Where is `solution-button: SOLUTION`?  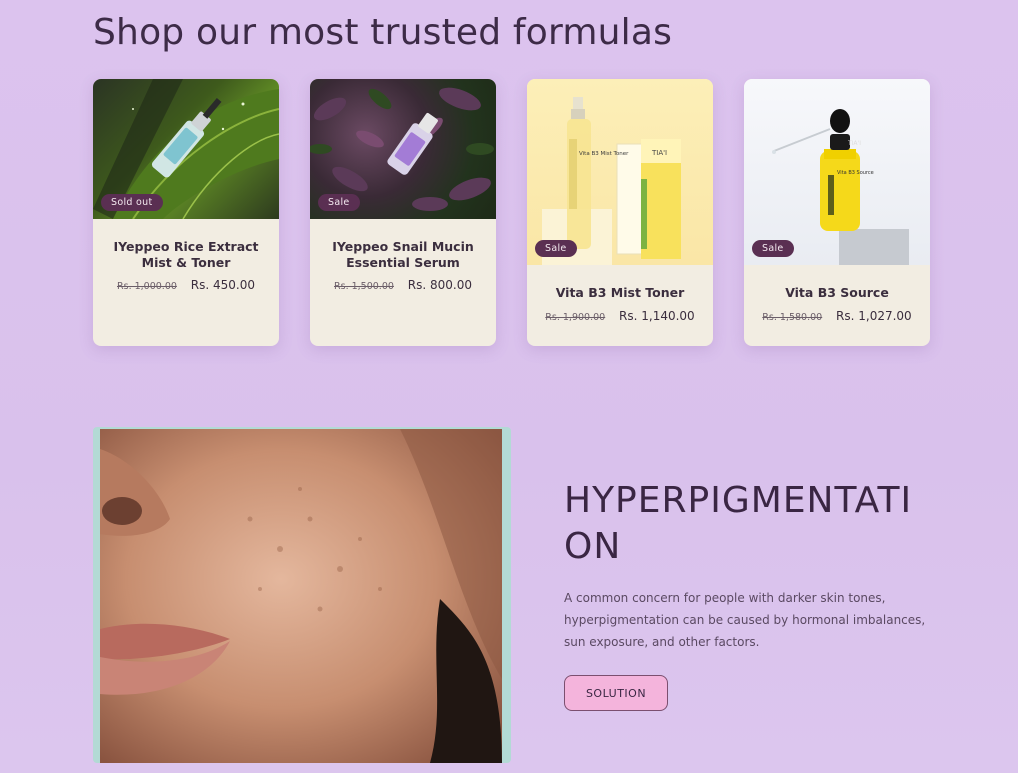
solution-button: SOLUTION is located at coordinates (616, 693).